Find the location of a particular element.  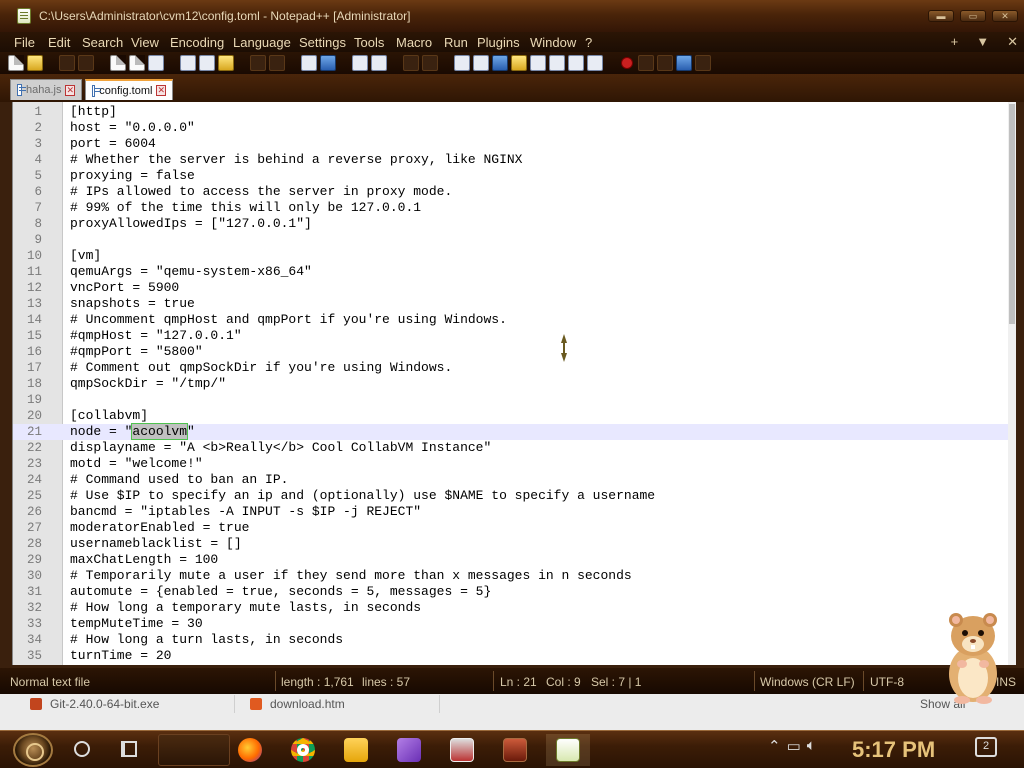

code-line: 8 proxyAllowedIps = ["127.0.0.1"] is located at coordinates (514, 224).